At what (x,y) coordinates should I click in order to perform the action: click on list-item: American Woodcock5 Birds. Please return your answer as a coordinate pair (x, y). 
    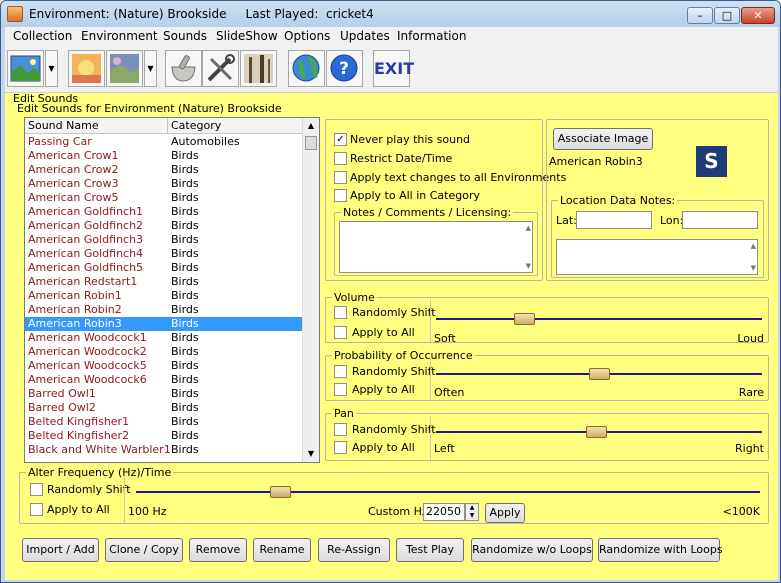
    Looking at the image, I should click on (164, 366).